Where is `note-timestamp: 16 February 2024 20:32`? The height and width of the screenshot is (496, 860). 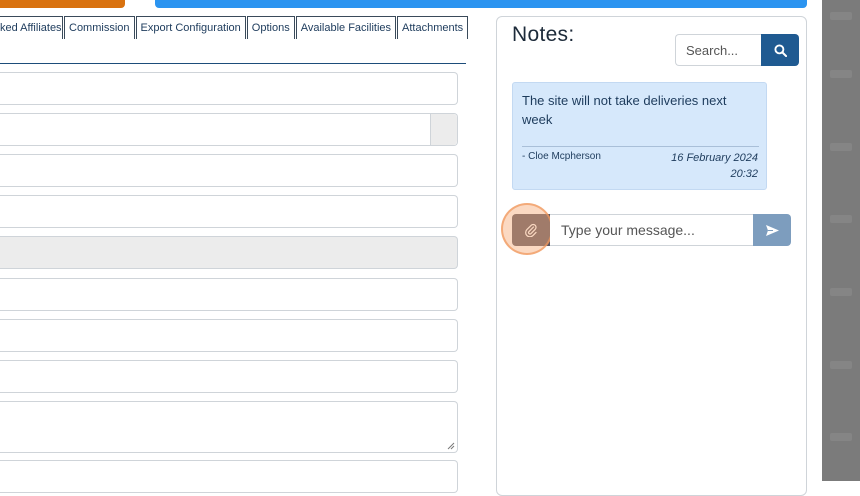 note-timestamp: 16 February 2024 20:32 is located at coordinates (714, 166).